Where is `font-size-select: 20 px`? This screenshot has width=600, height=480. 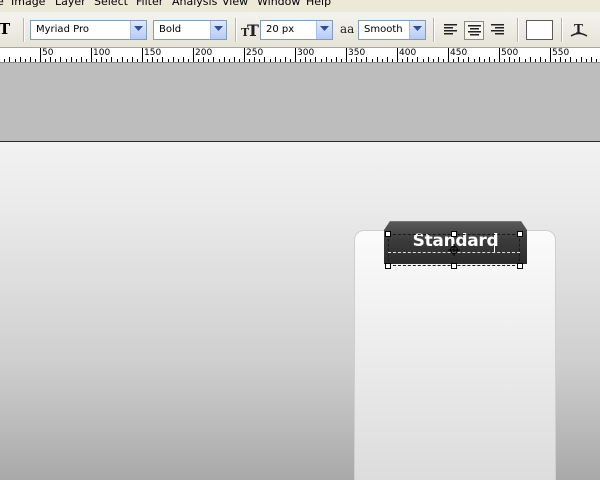
font-size-select: 20 px is located at coordinates (296, 30).